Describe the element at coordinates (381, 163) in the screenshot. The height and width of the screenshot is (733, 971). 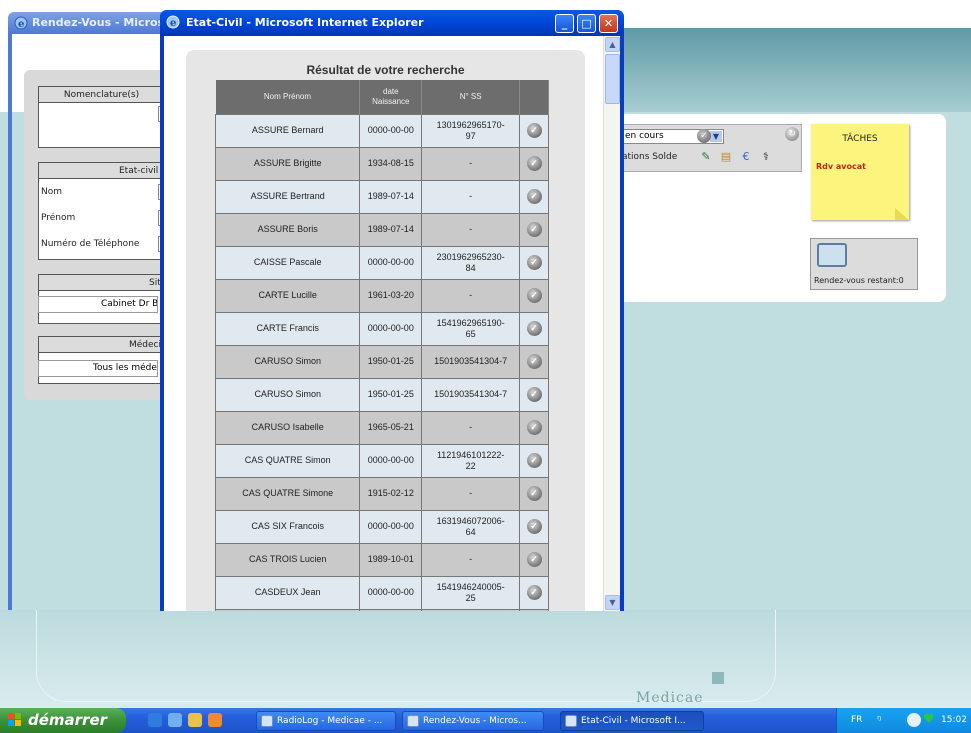
I see `table-row: ASSURE Brigitte 1934-08-15 - ✓` at that location.